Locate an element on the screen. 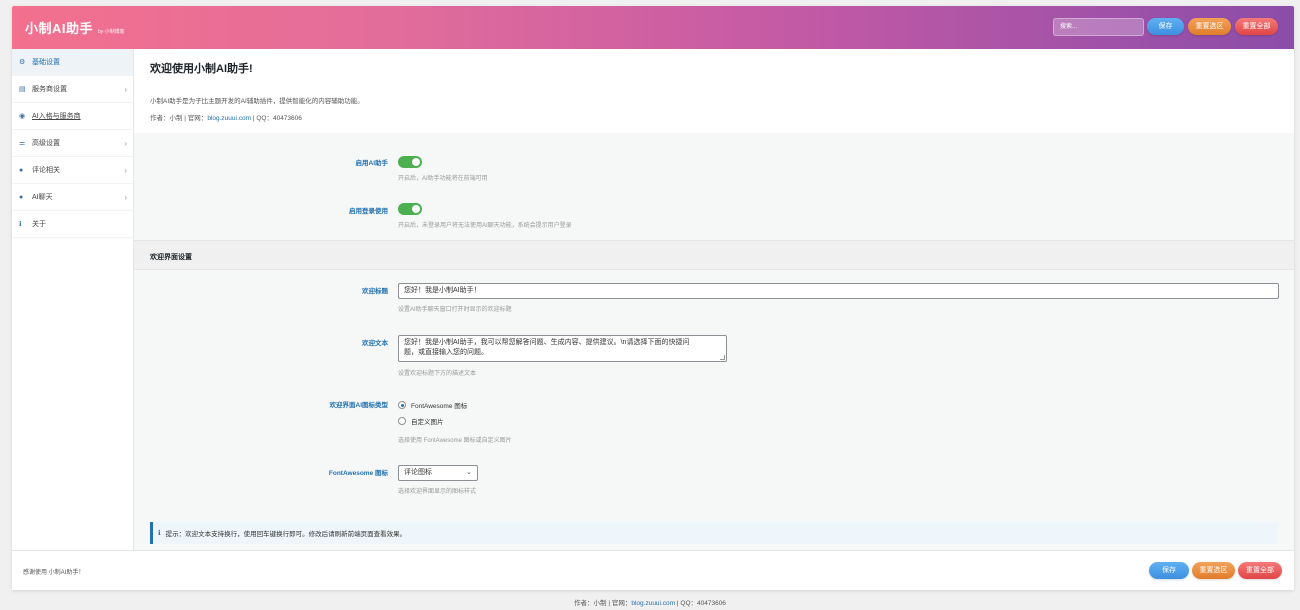 This screenshot has height=610, width=1300. welcome-section-header: 欢迎界面设置 is located at coordinates (714, 255).